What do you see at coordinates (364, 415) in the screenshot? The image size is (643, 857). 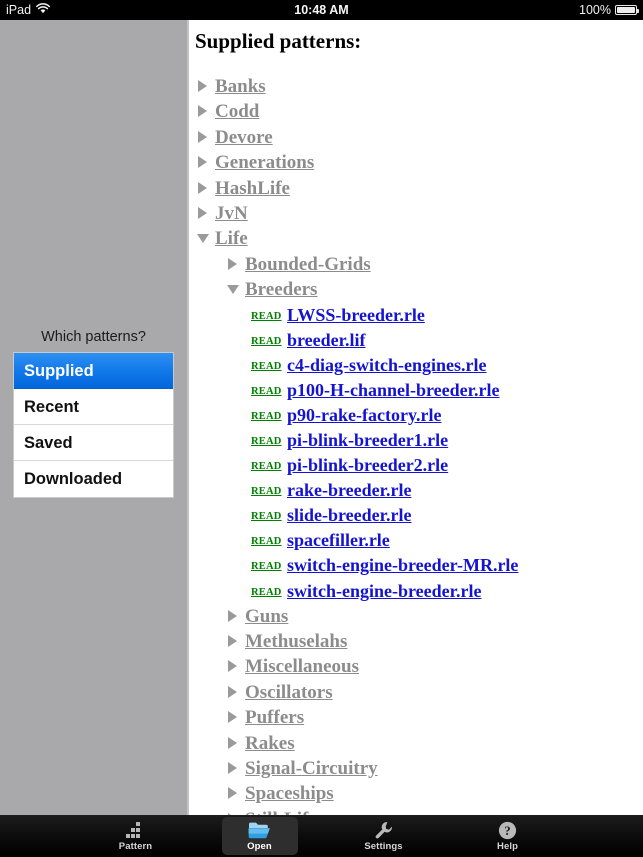 I see `pattern-file-link: p90-rake-factory.rle` at bounding box center [364, 415].